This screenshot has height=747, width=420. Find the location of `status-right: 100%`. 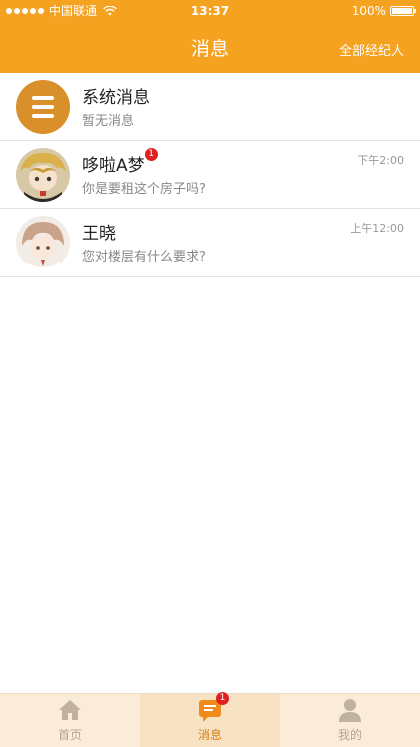

status-right: 100% is located at coordinates (383, 11).